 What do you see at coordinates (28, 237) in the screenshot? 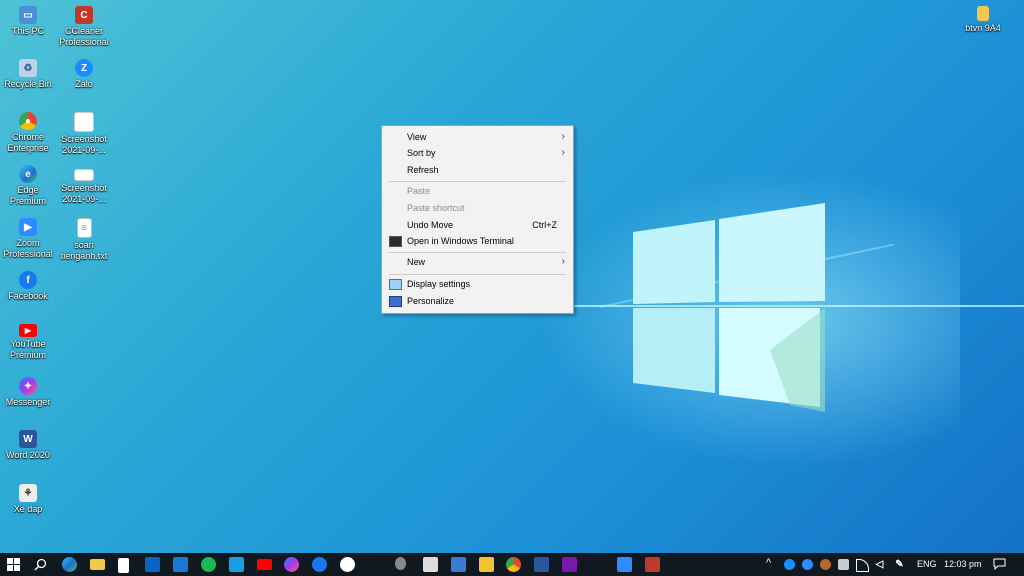
I see `desktop-icon-zoom: ▶ Zoom Professional` at bounding box center [28, 237].